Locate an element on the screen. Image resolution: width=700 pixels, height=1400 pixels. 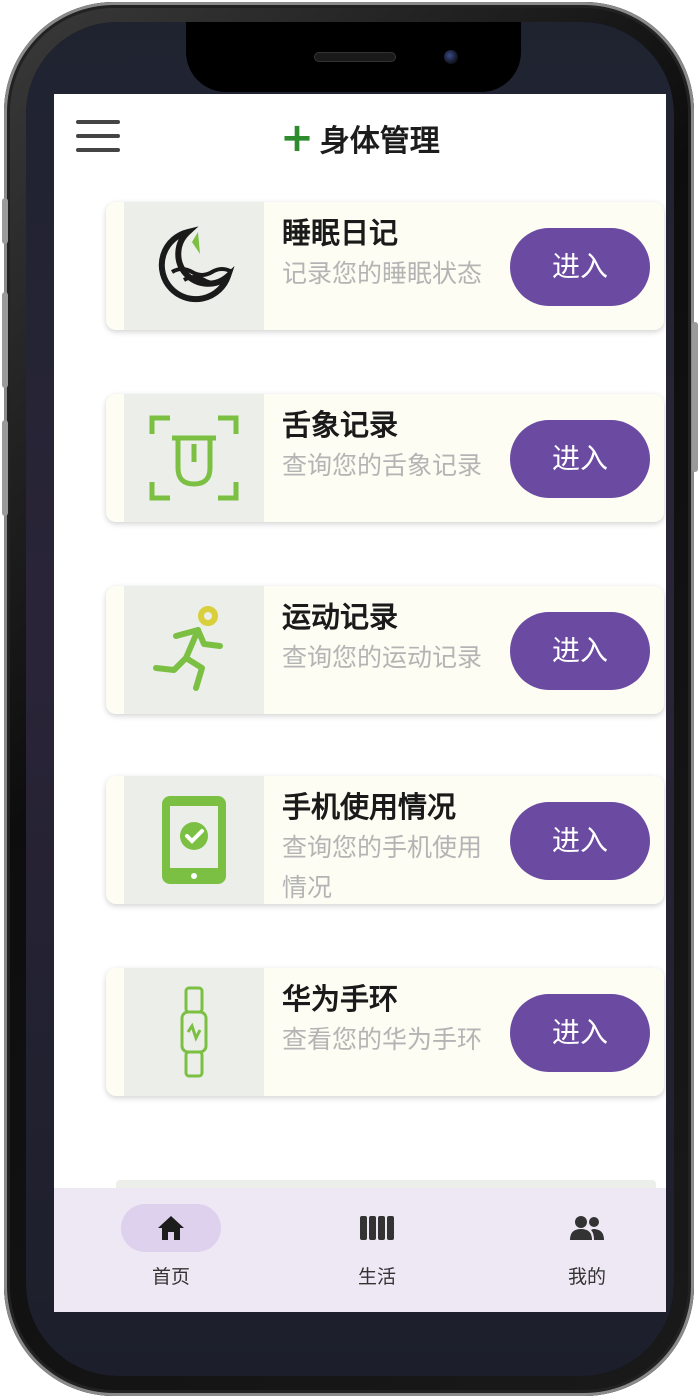
card-exercise-record: 运动记录 查询您的运动记录 进入 is located at coordinates (385, 650).